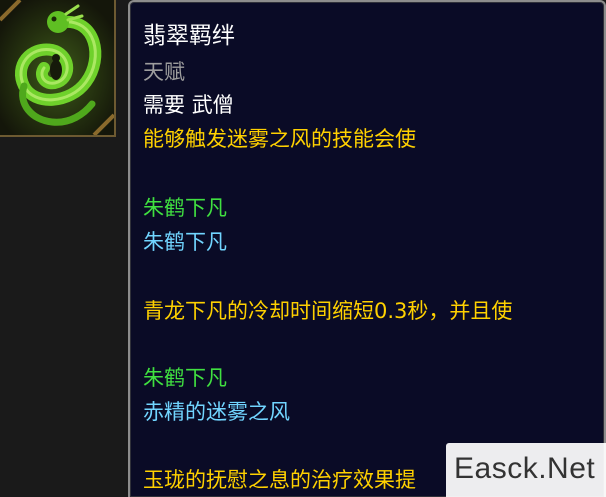 The height and width of the screenshot is (497, 606). What do you see at coordinates (279, 480) in the screenshot?
I see `description-line: 玉珑的抚慰之息的治疗效果提` at bounding box center [279, 480].